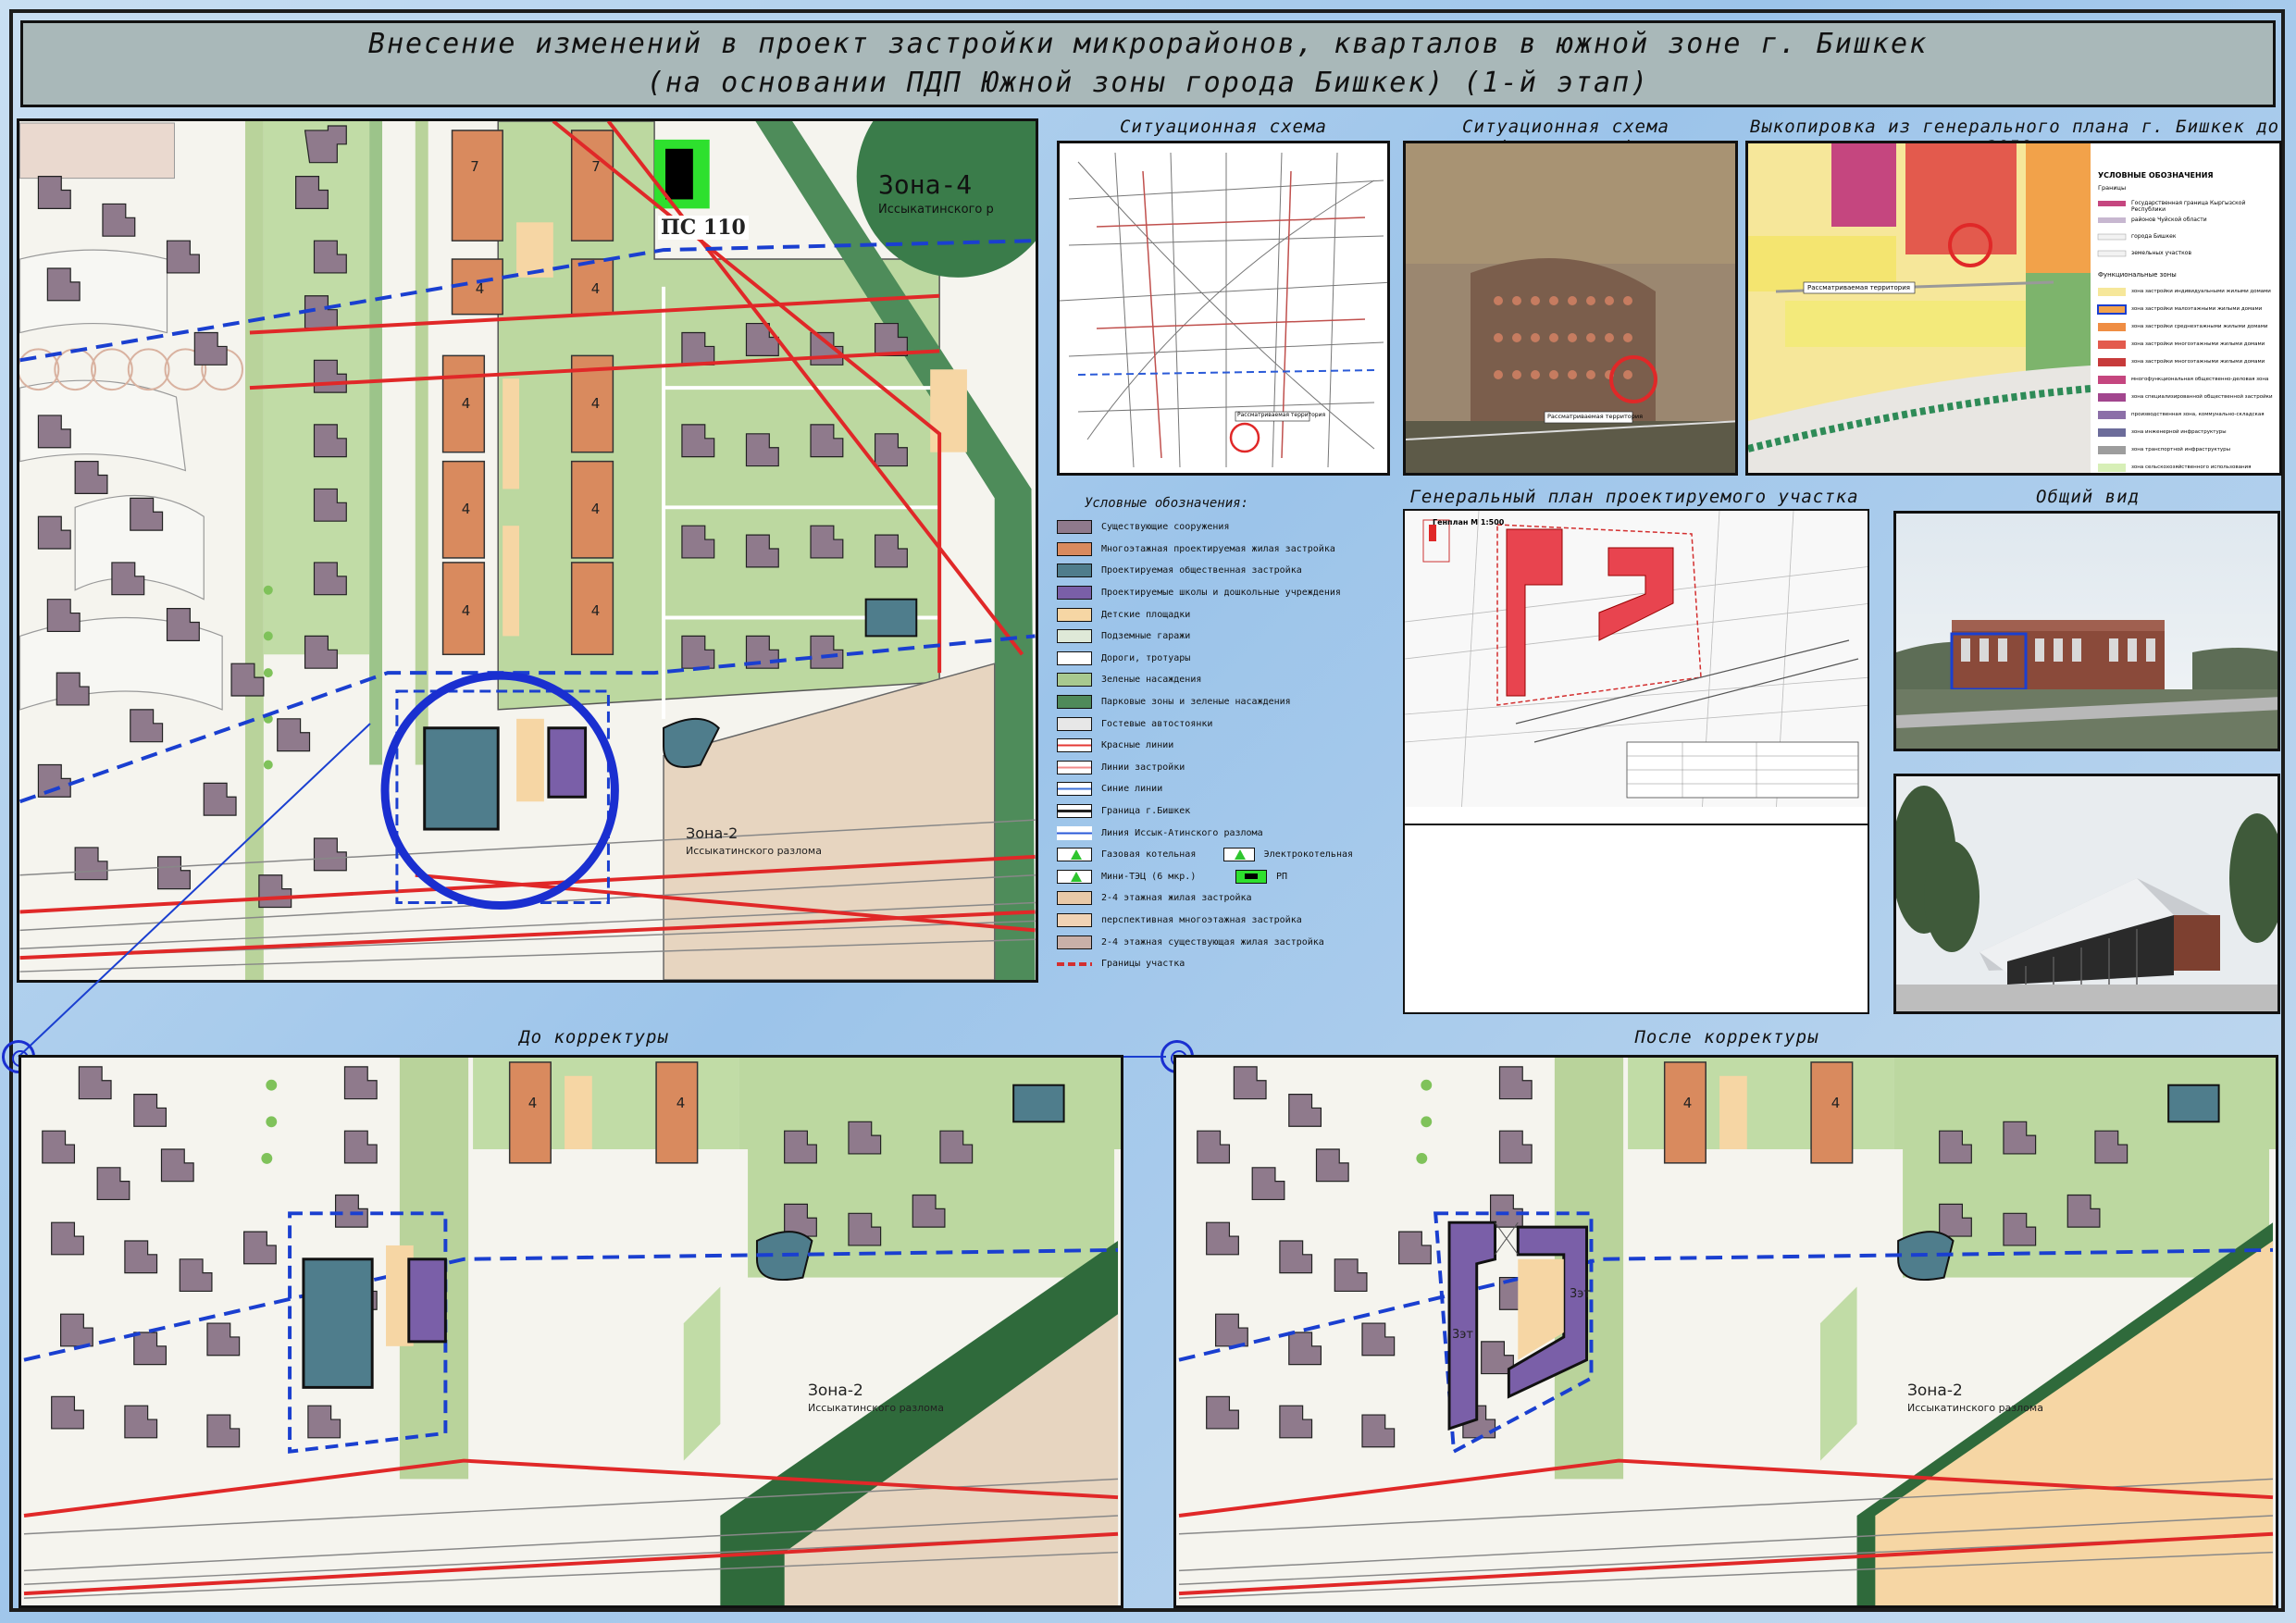 The width and height of the screenshot is (2296, 1623). What do you see at coordinates (1196, 702) in the screenshot?
I see `legend-label: Парковые зоны и зеленые насаждения` at bounding box center [1196, 702].